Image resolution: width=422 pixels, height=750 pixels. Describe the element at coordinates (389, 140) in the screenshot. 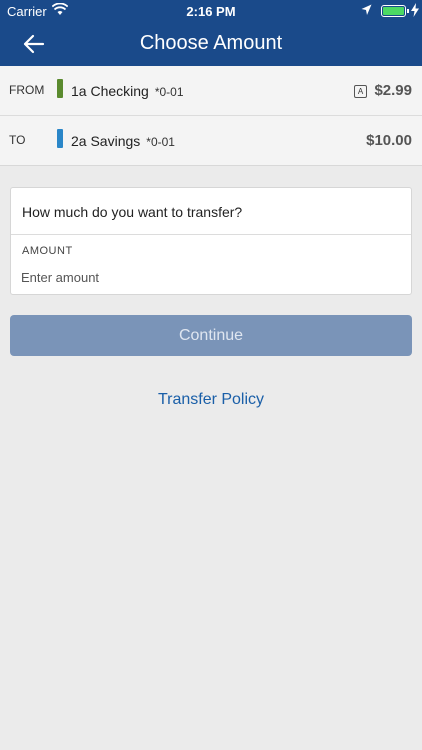

I see `to-account-balance: $10.00` at that location.